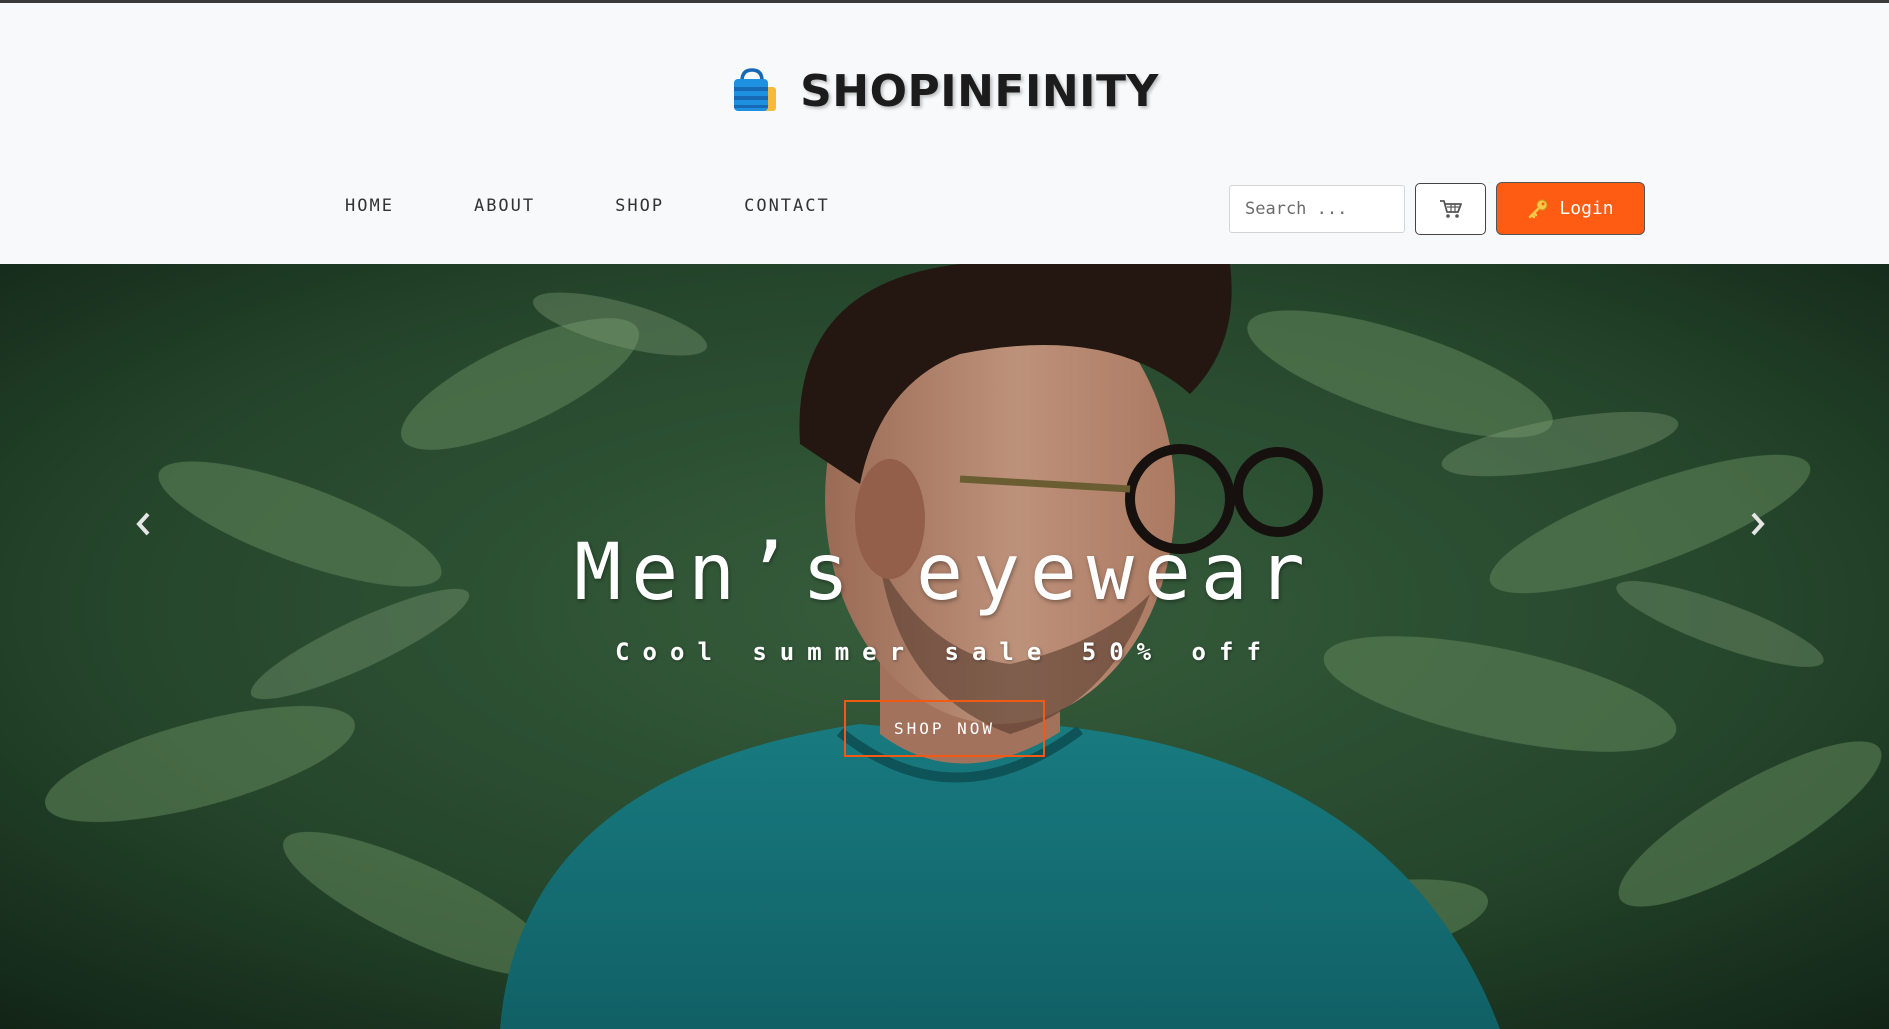 The height and width of the screenshot is (1029, 1889). Describe the element at coordinates (944, 728) in the screenshot. I see `shop-now-button: SHOP NOW` at that location.